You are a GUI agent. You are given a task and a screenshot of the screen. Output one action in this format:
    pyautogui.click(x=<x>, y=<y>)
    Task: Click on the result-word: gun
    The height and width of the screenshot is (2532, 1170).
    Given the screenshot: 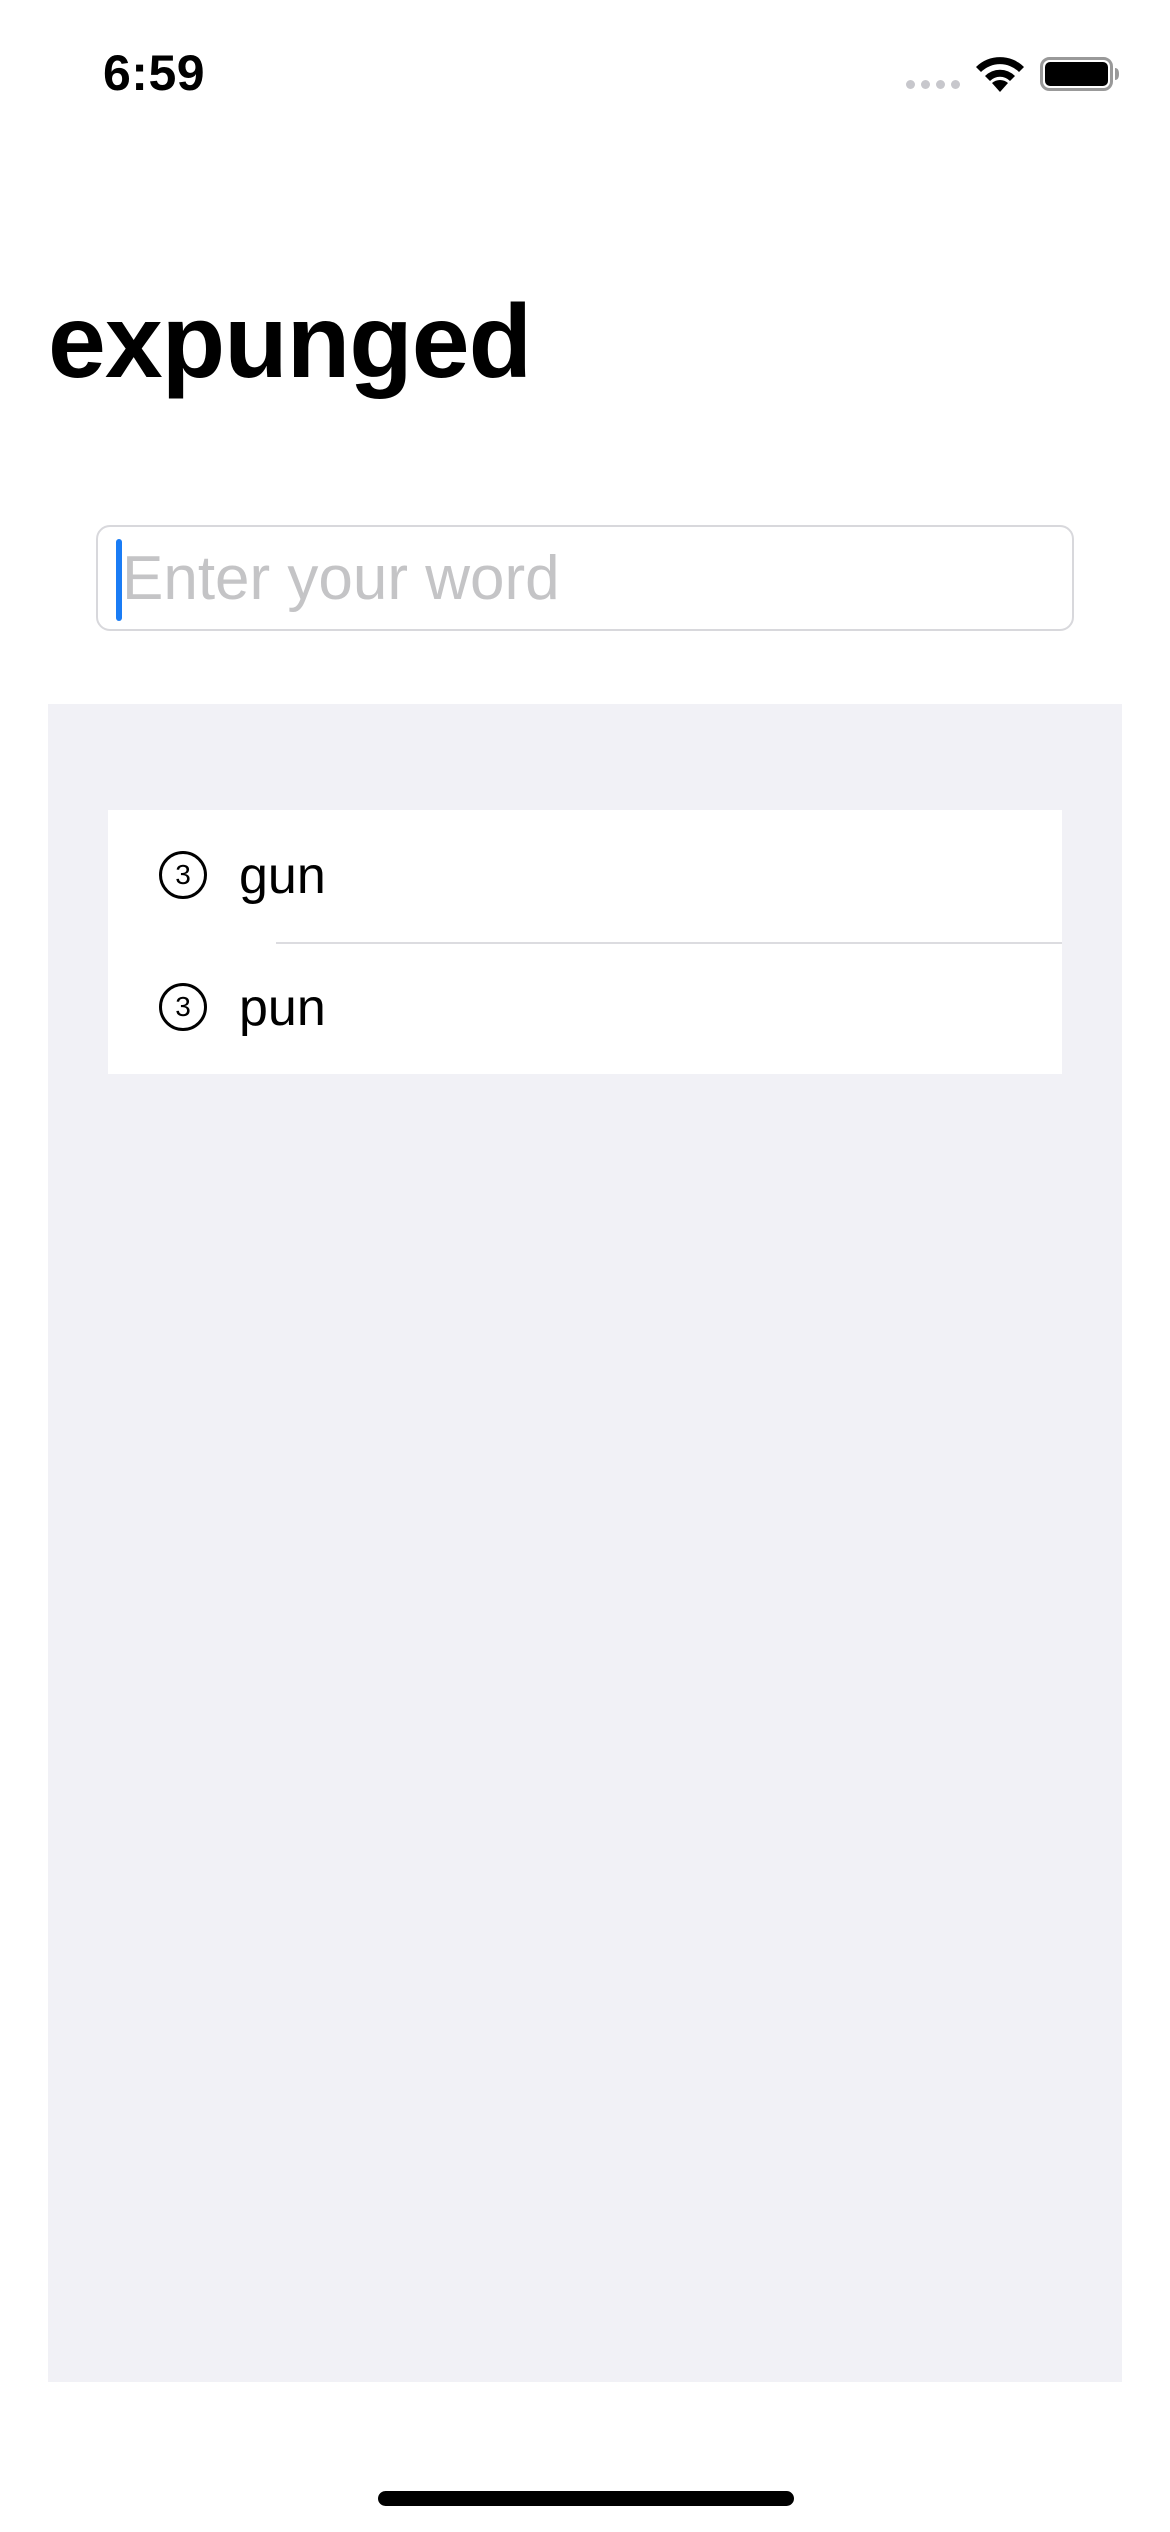 What is the action you would take?
    pyautogui.click(x=282, y=876)
    